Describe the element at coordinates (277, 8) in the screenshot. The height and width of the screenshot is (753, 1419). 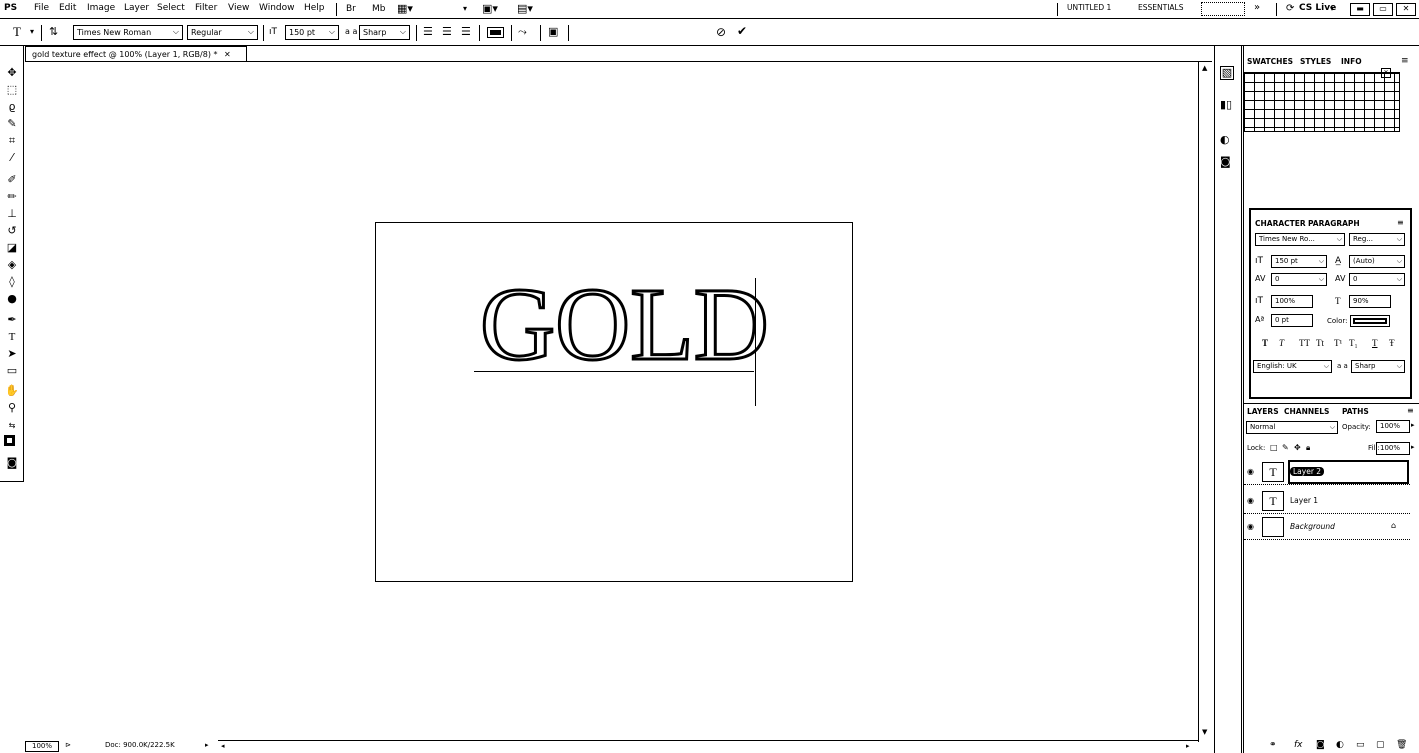
I see `menu-window: Window` at that location.